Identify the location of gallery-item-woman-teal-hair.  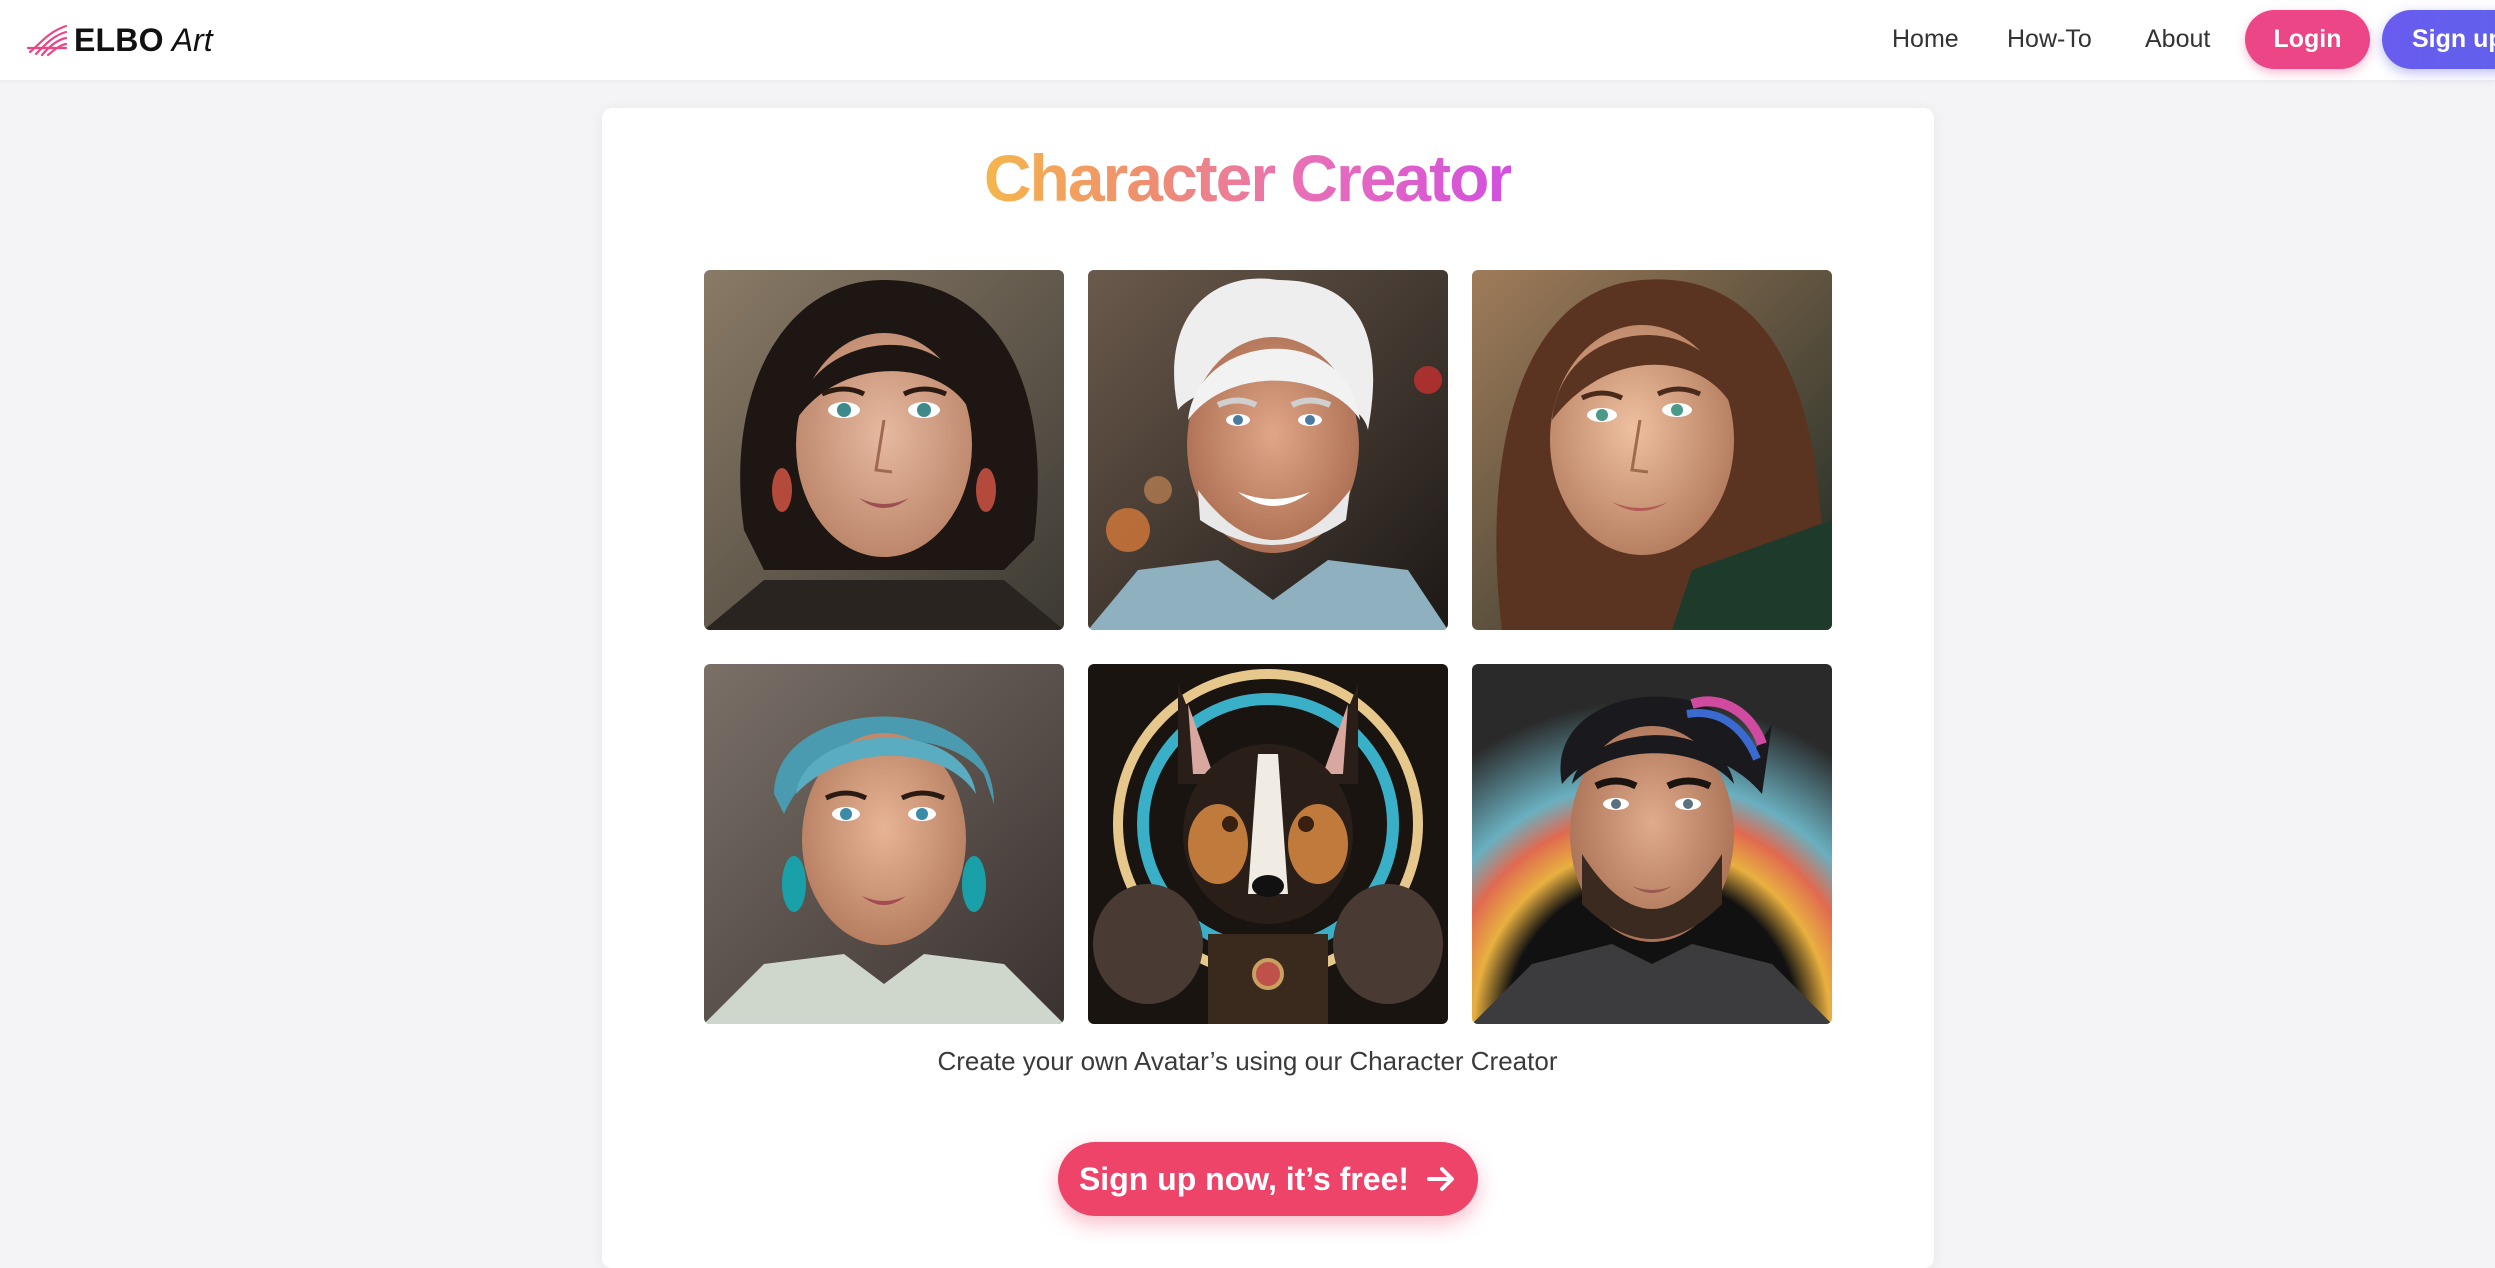
(884, 844).